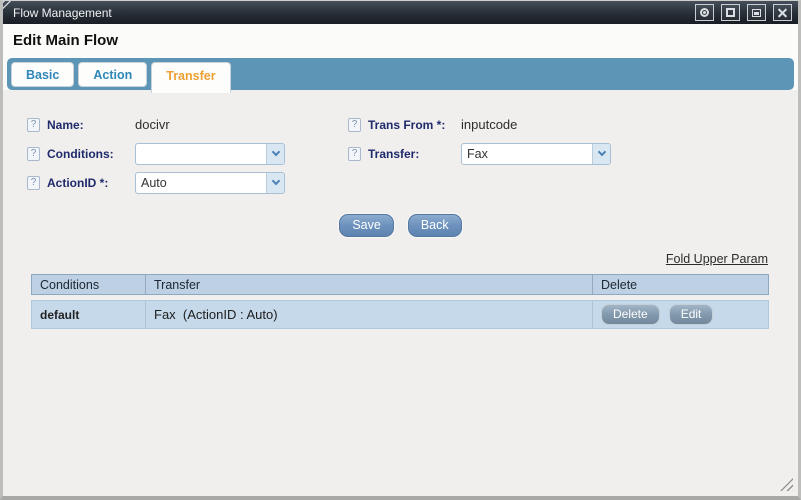 The width and height of the screenshot is (801, 500). What do you see at coordinates (489, 124) in the screenshot?
I see `trans-from-value: inputcode` at bounding box center [489, 124].